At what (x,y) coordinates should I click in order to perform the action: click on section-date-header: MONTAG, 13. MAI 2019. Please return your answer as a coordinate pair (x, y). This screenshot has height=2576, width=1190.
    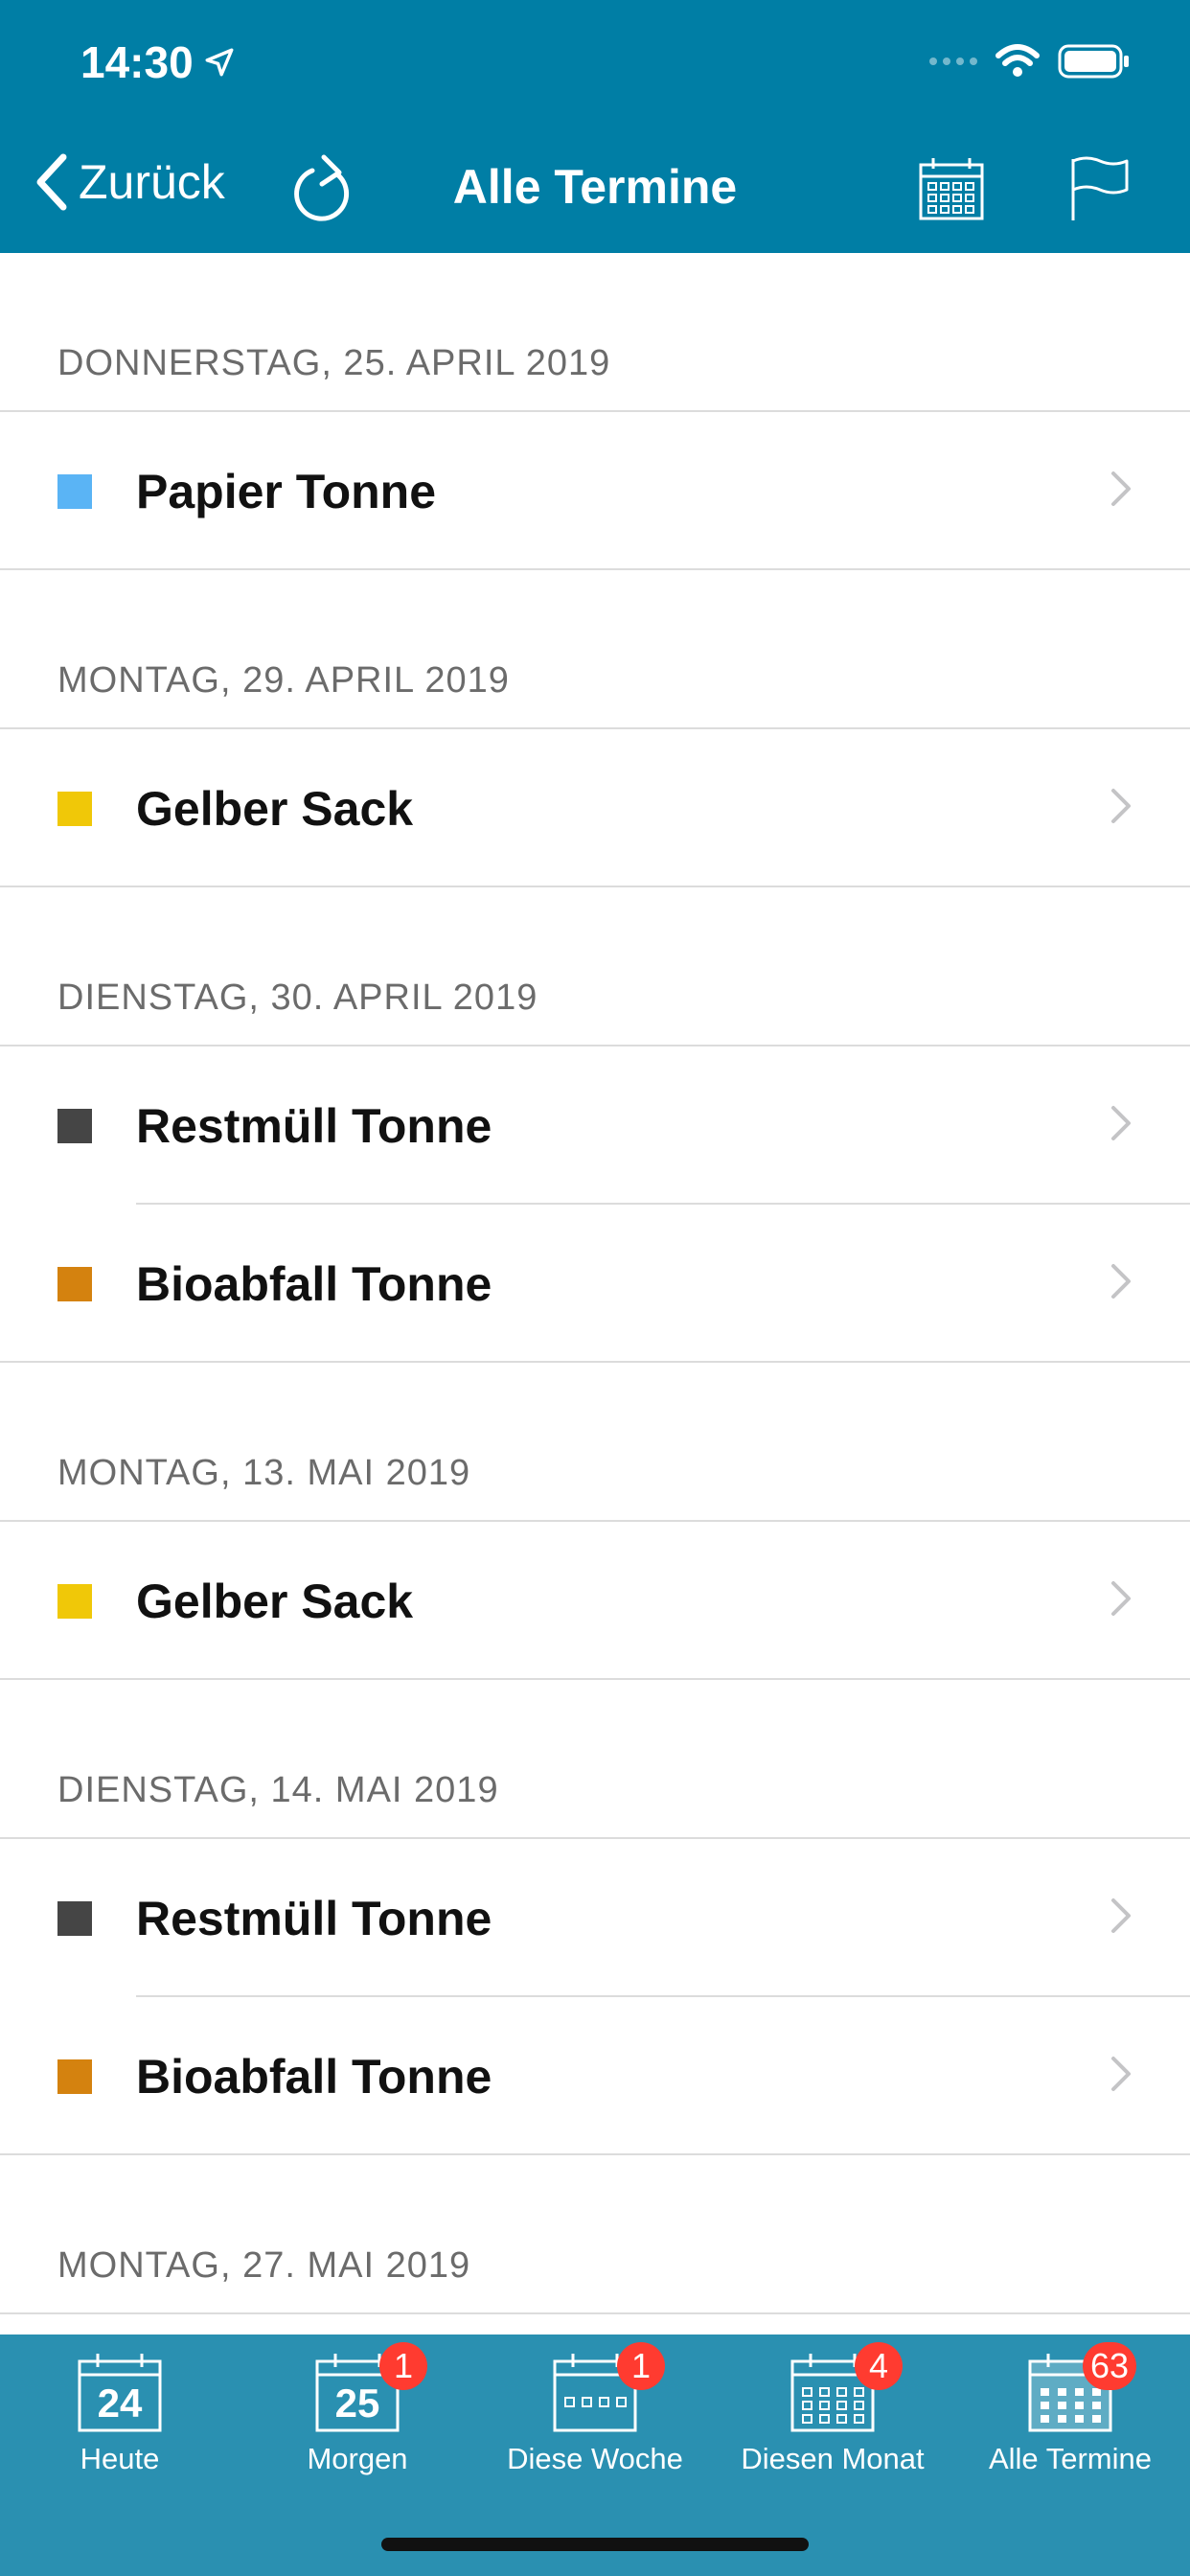
    Looking at the image, I should click on (595, 1442).